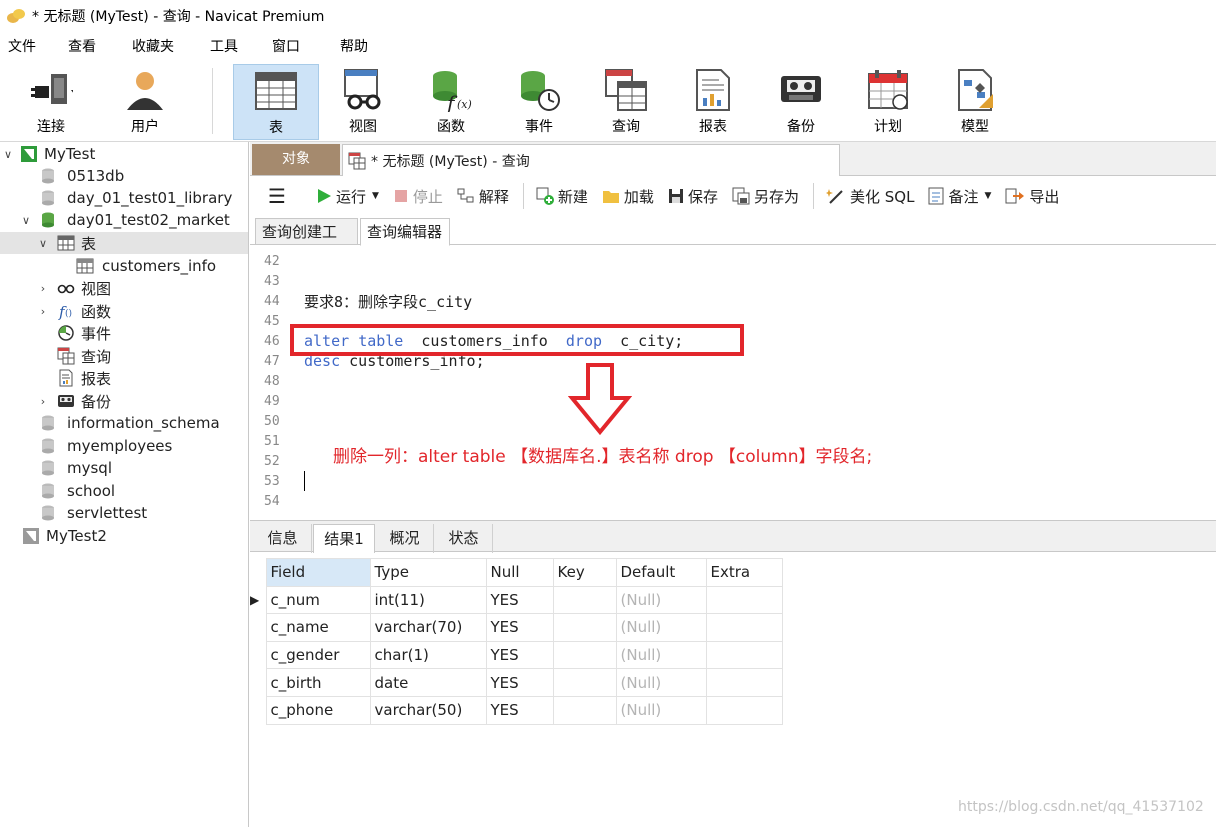 Image resolution: width=1216 pixels, height=827 pixels. I want to click on explain-button: 解释, so click(483, 196).